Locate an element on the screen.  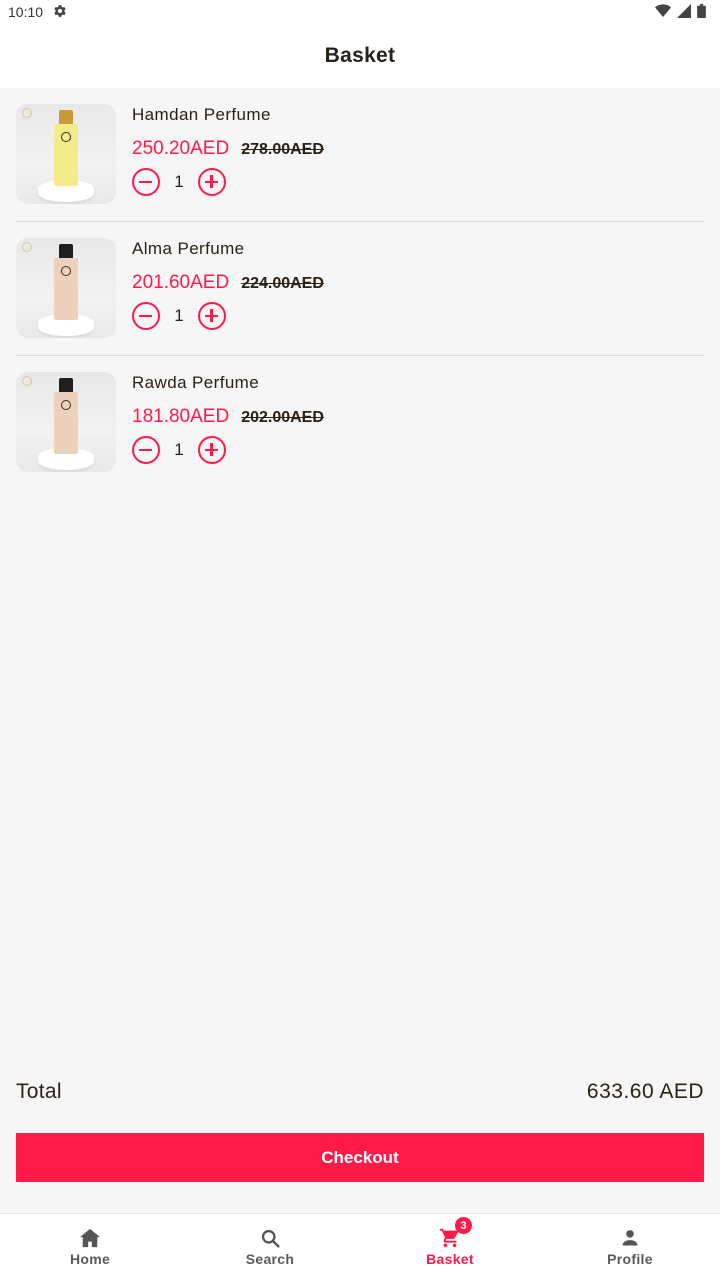
product-price: 181.80AED is located at coordinates (181, 416).